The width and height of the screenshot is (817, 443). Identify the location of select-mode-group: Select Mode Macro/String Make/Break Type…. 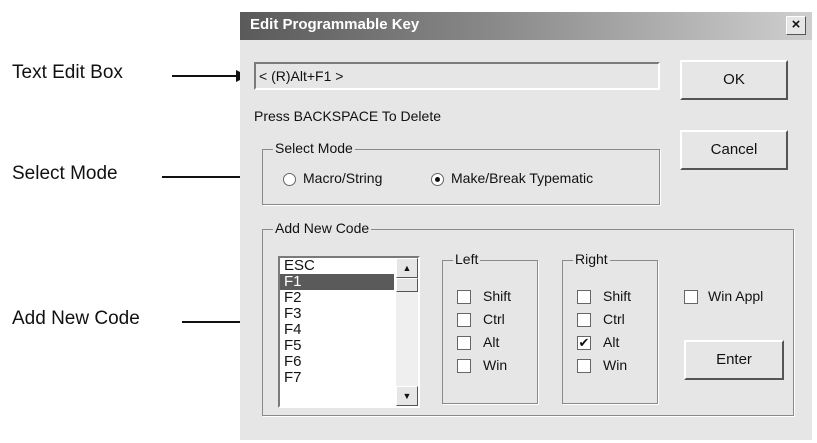
(461, 172).